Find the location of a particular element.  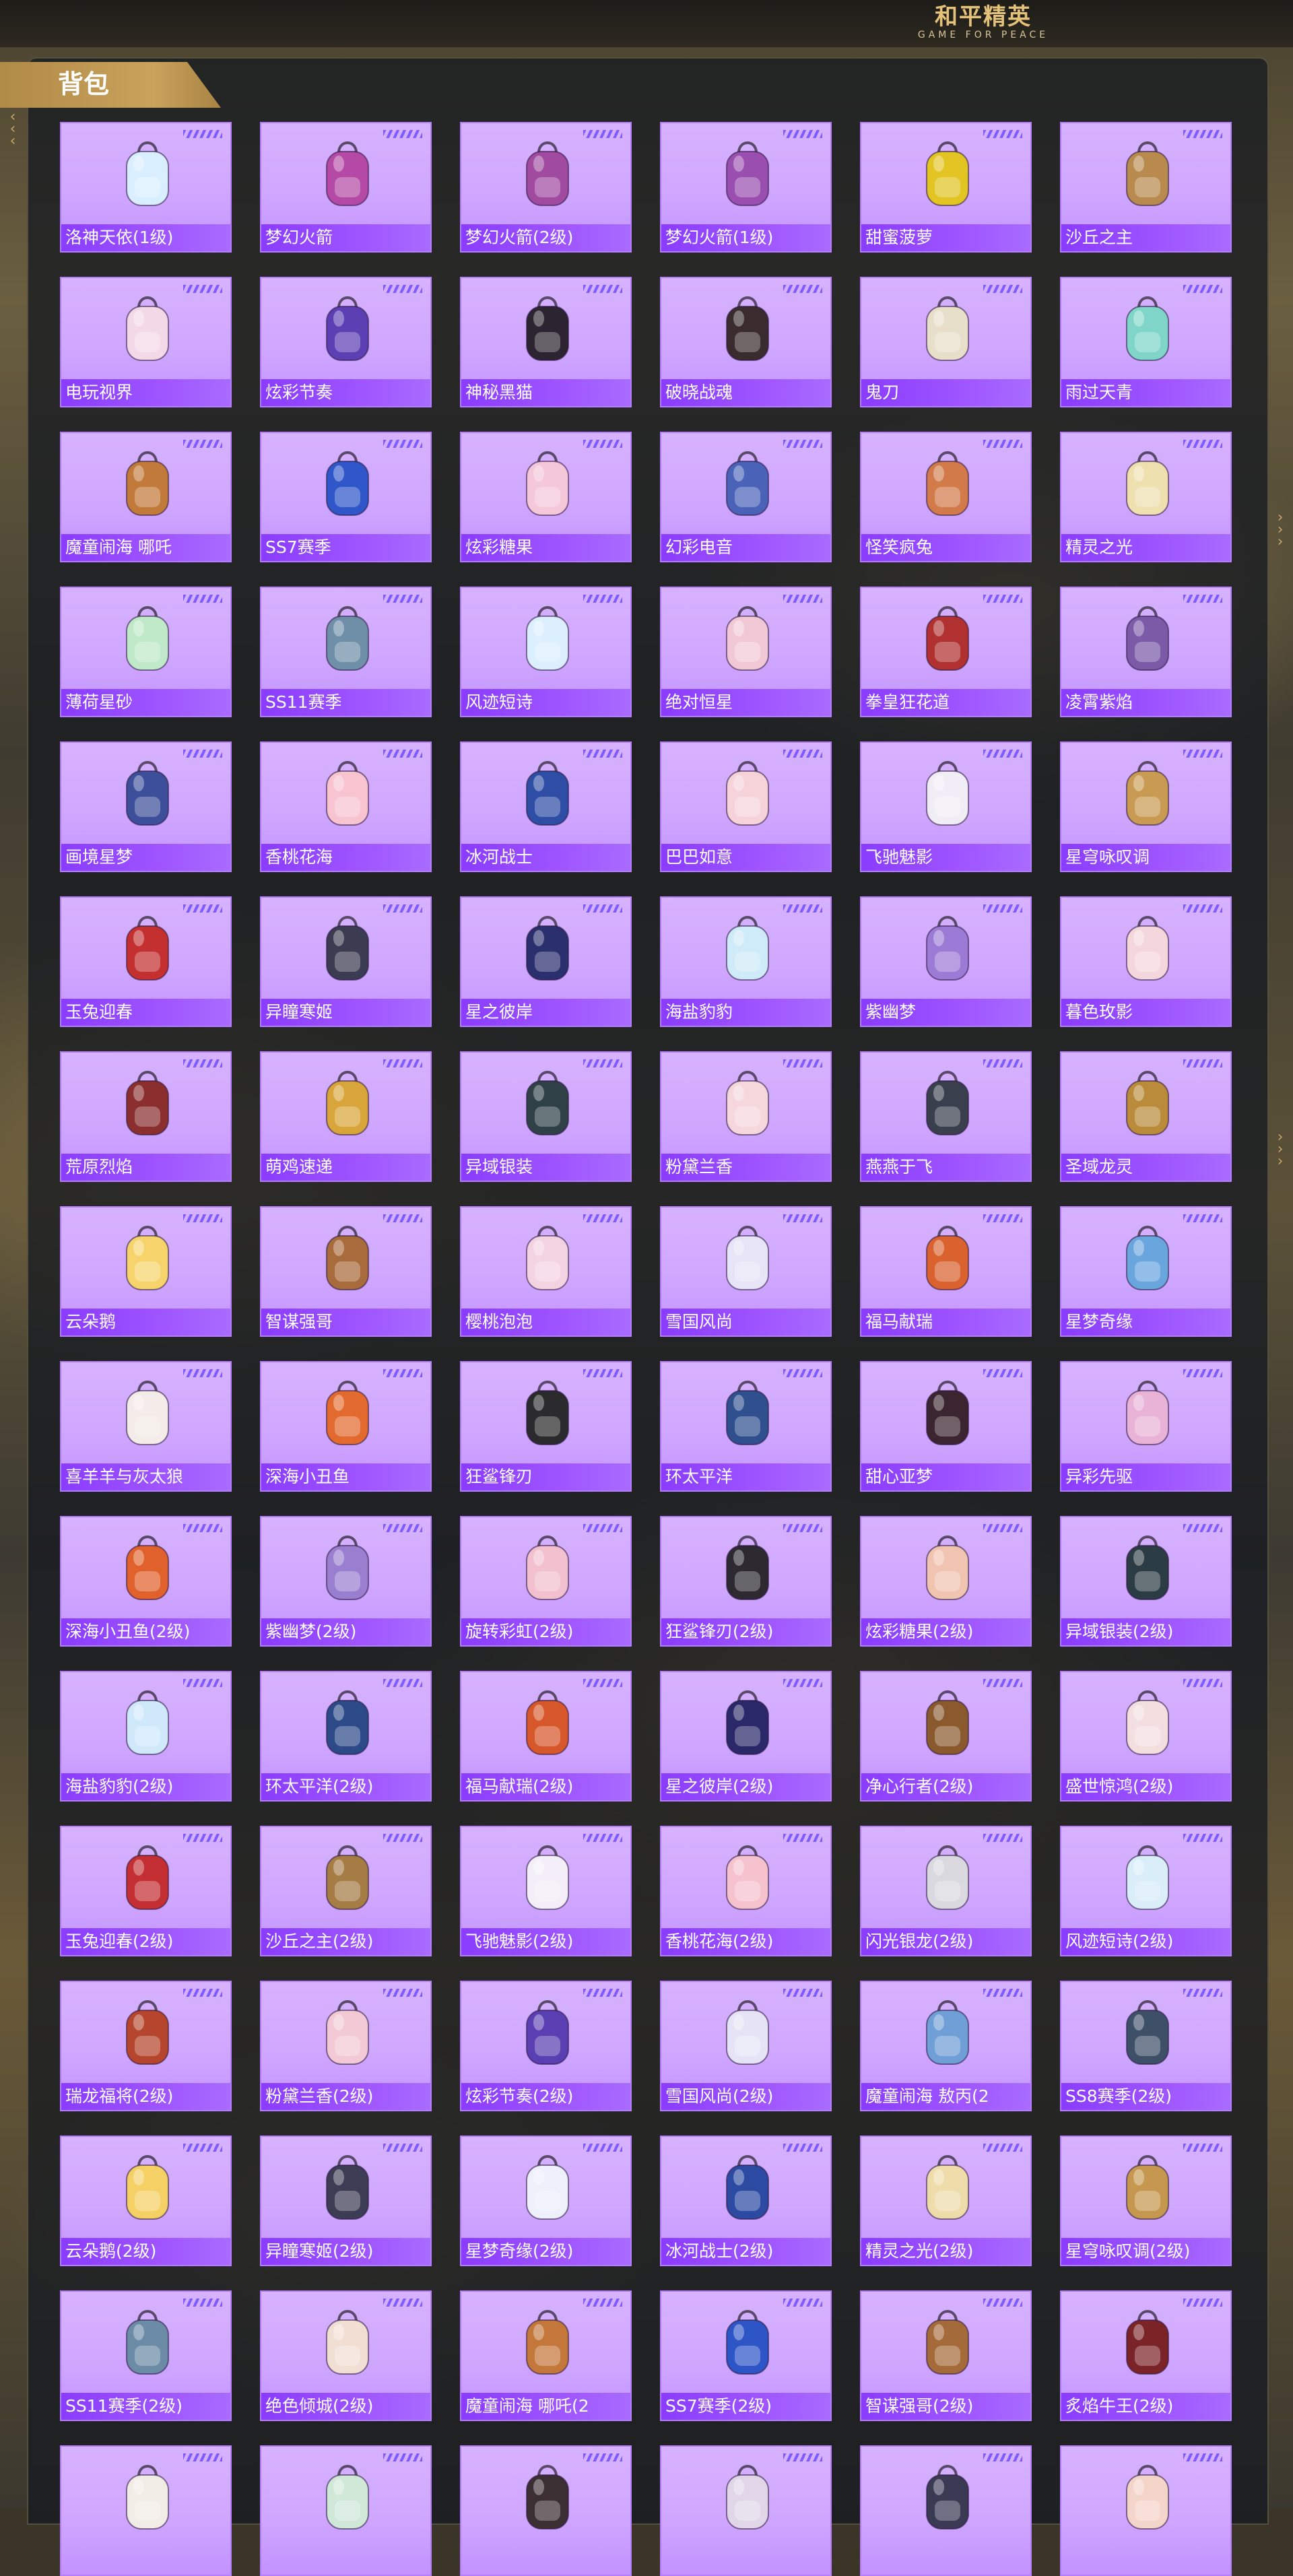

backpack-card: SS7赛季 is located at coordinates (346, 497).